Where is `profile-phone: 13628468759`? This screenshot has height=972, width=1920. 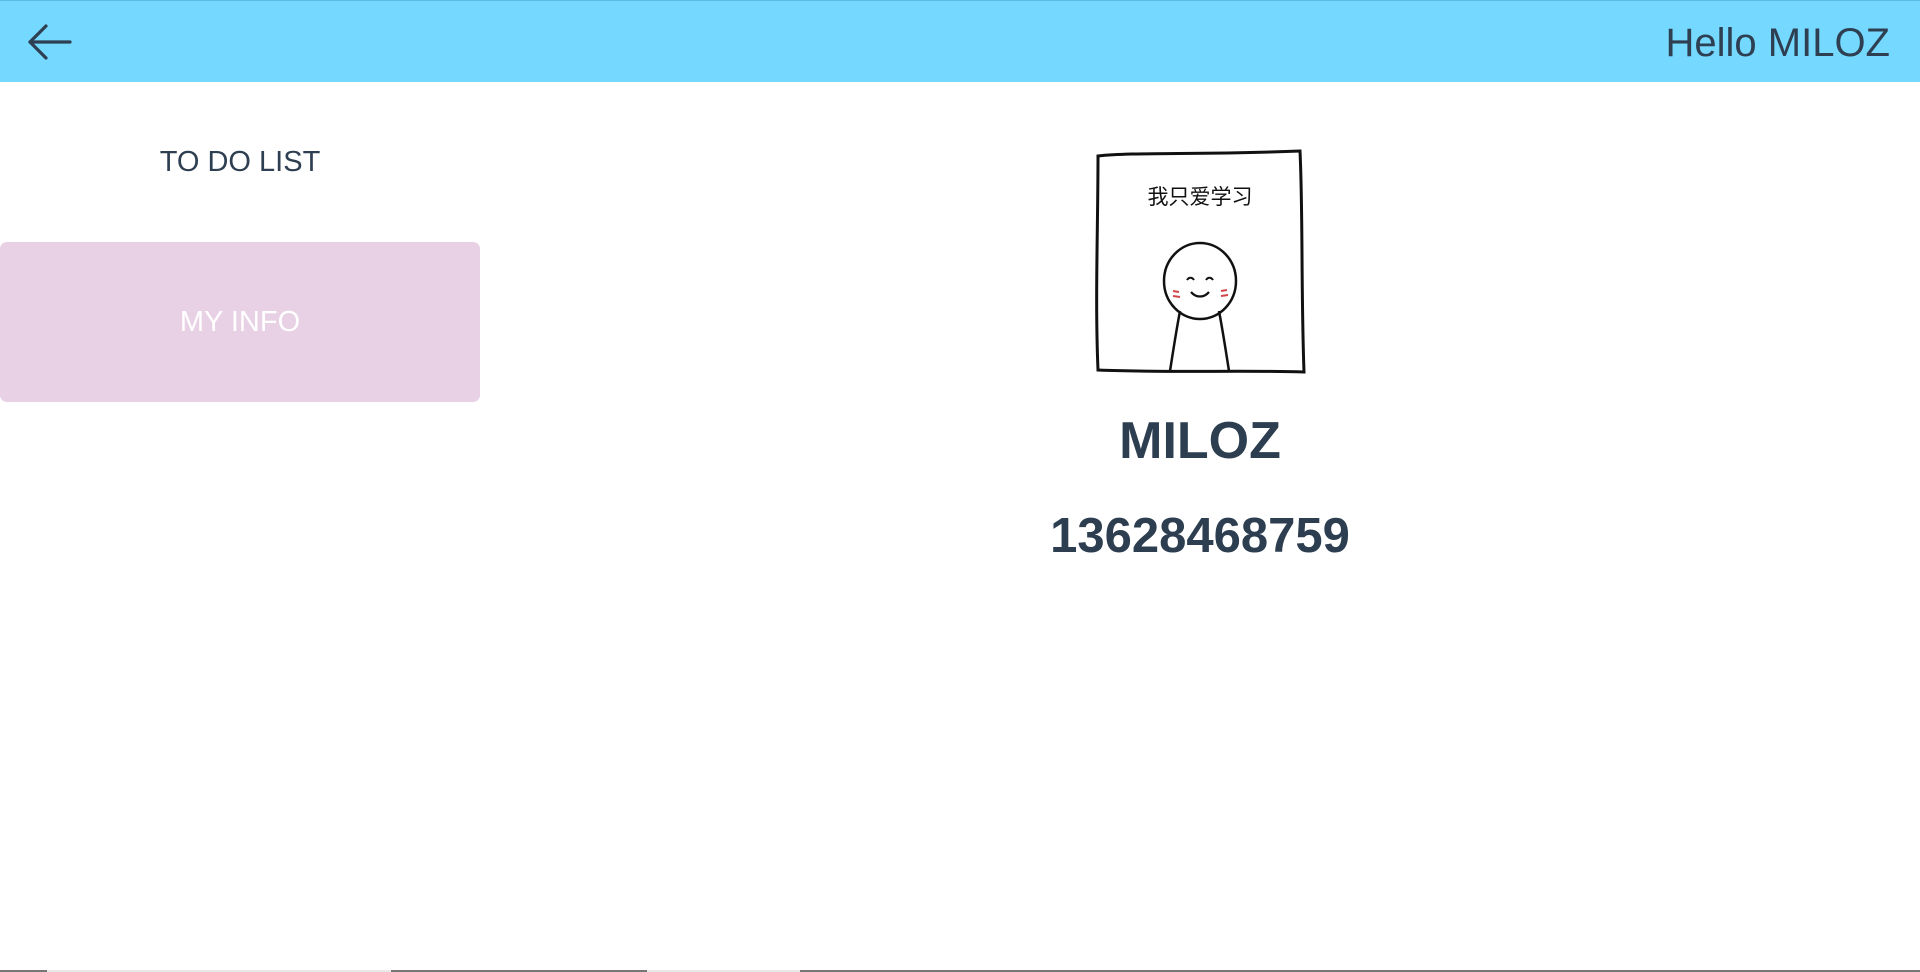 profile-phone: 13628468759 is located at coordinates (1200, 536).